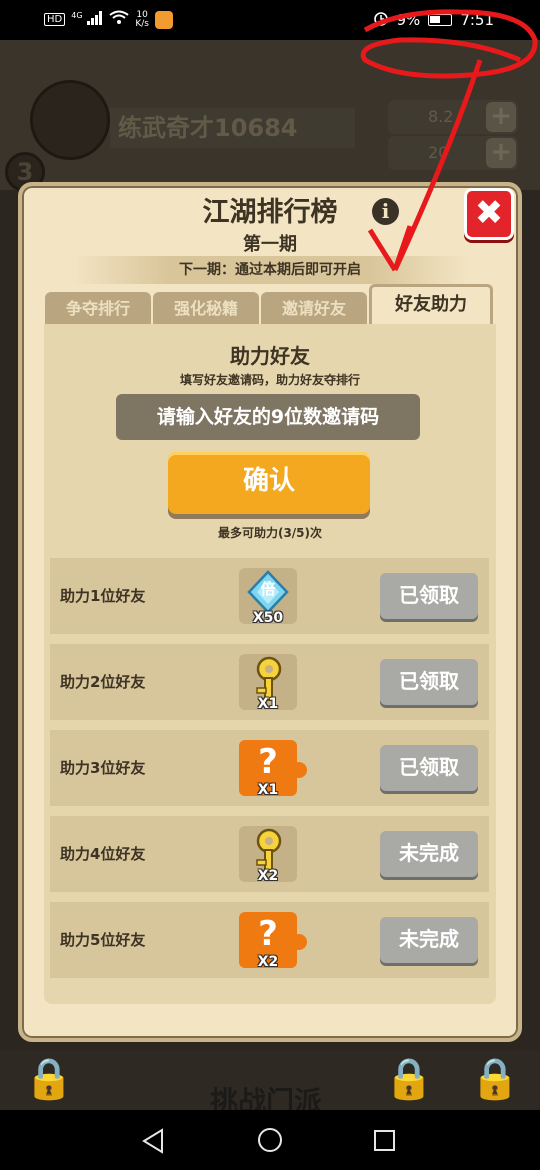 The width and height of the screenshot is (540, 1170). I want to click on resource-coin: 8.2 +, so click(453, 117).